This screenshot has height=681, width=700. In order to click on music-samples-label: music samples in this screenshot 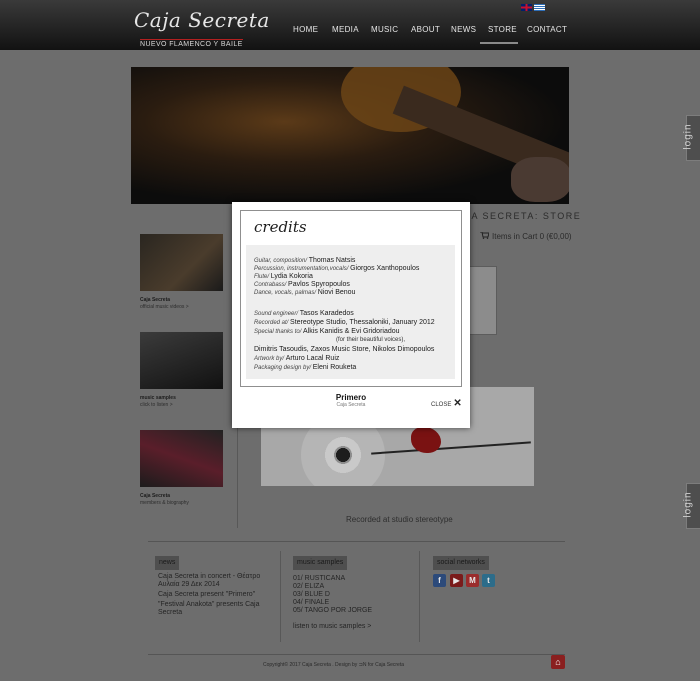, I will do `click(320, 563)`.